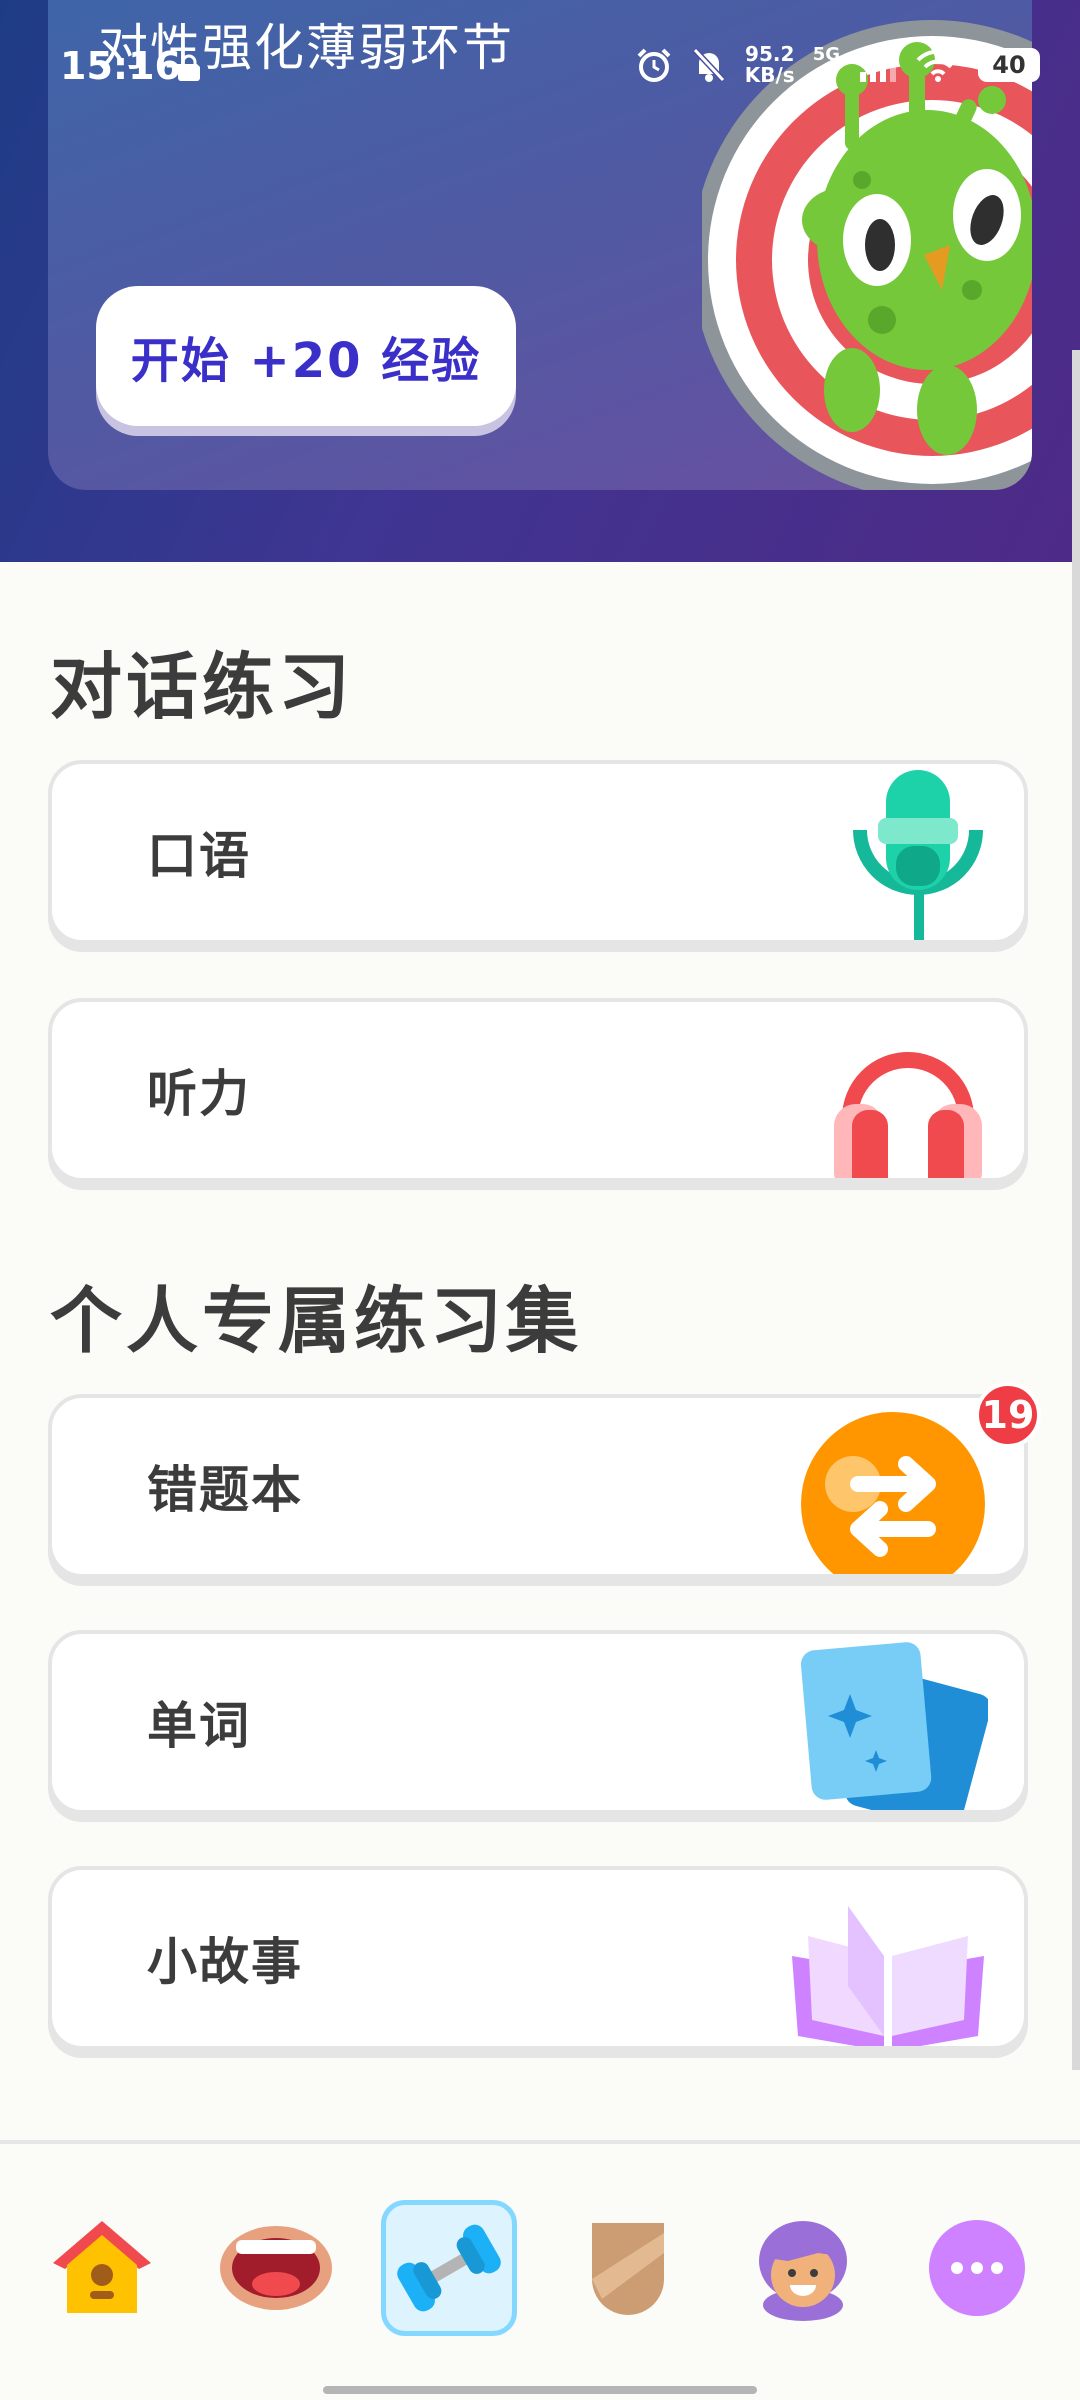 This screenshot has height=2400, width=1080. I want to click on mistakes-card: 错题本, so click(538, 1486).